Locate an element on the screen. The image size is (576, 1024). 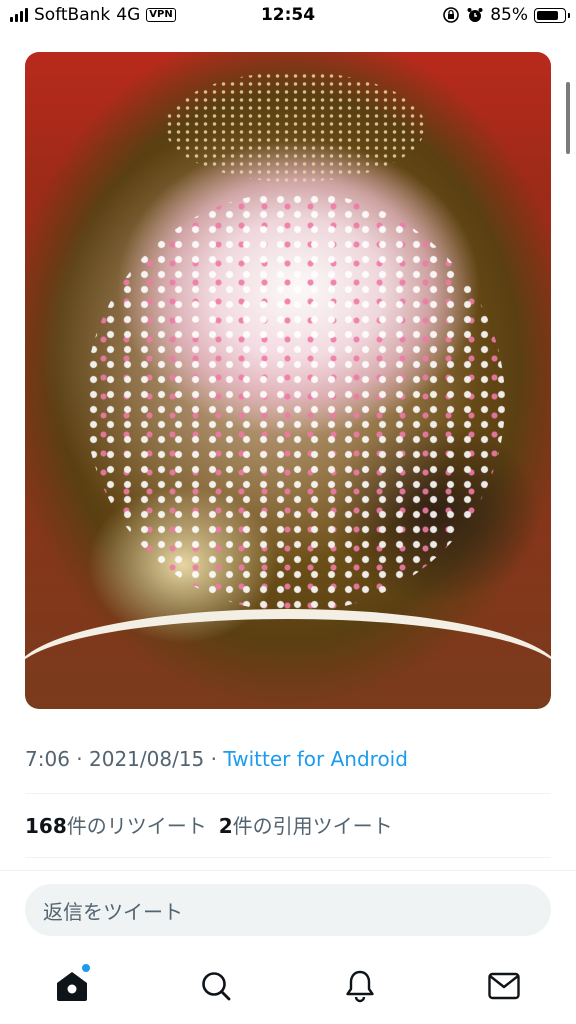
nav-home is located at coordinates (72, 985).